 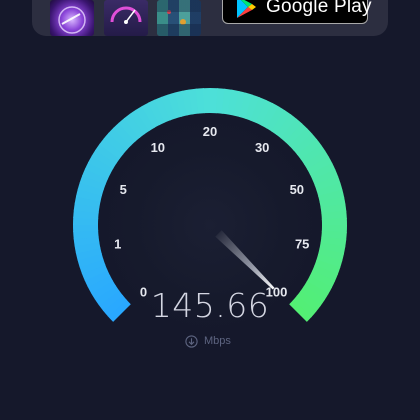 I want to click on speed-unit: Mbps, so click(x=208, y=341).